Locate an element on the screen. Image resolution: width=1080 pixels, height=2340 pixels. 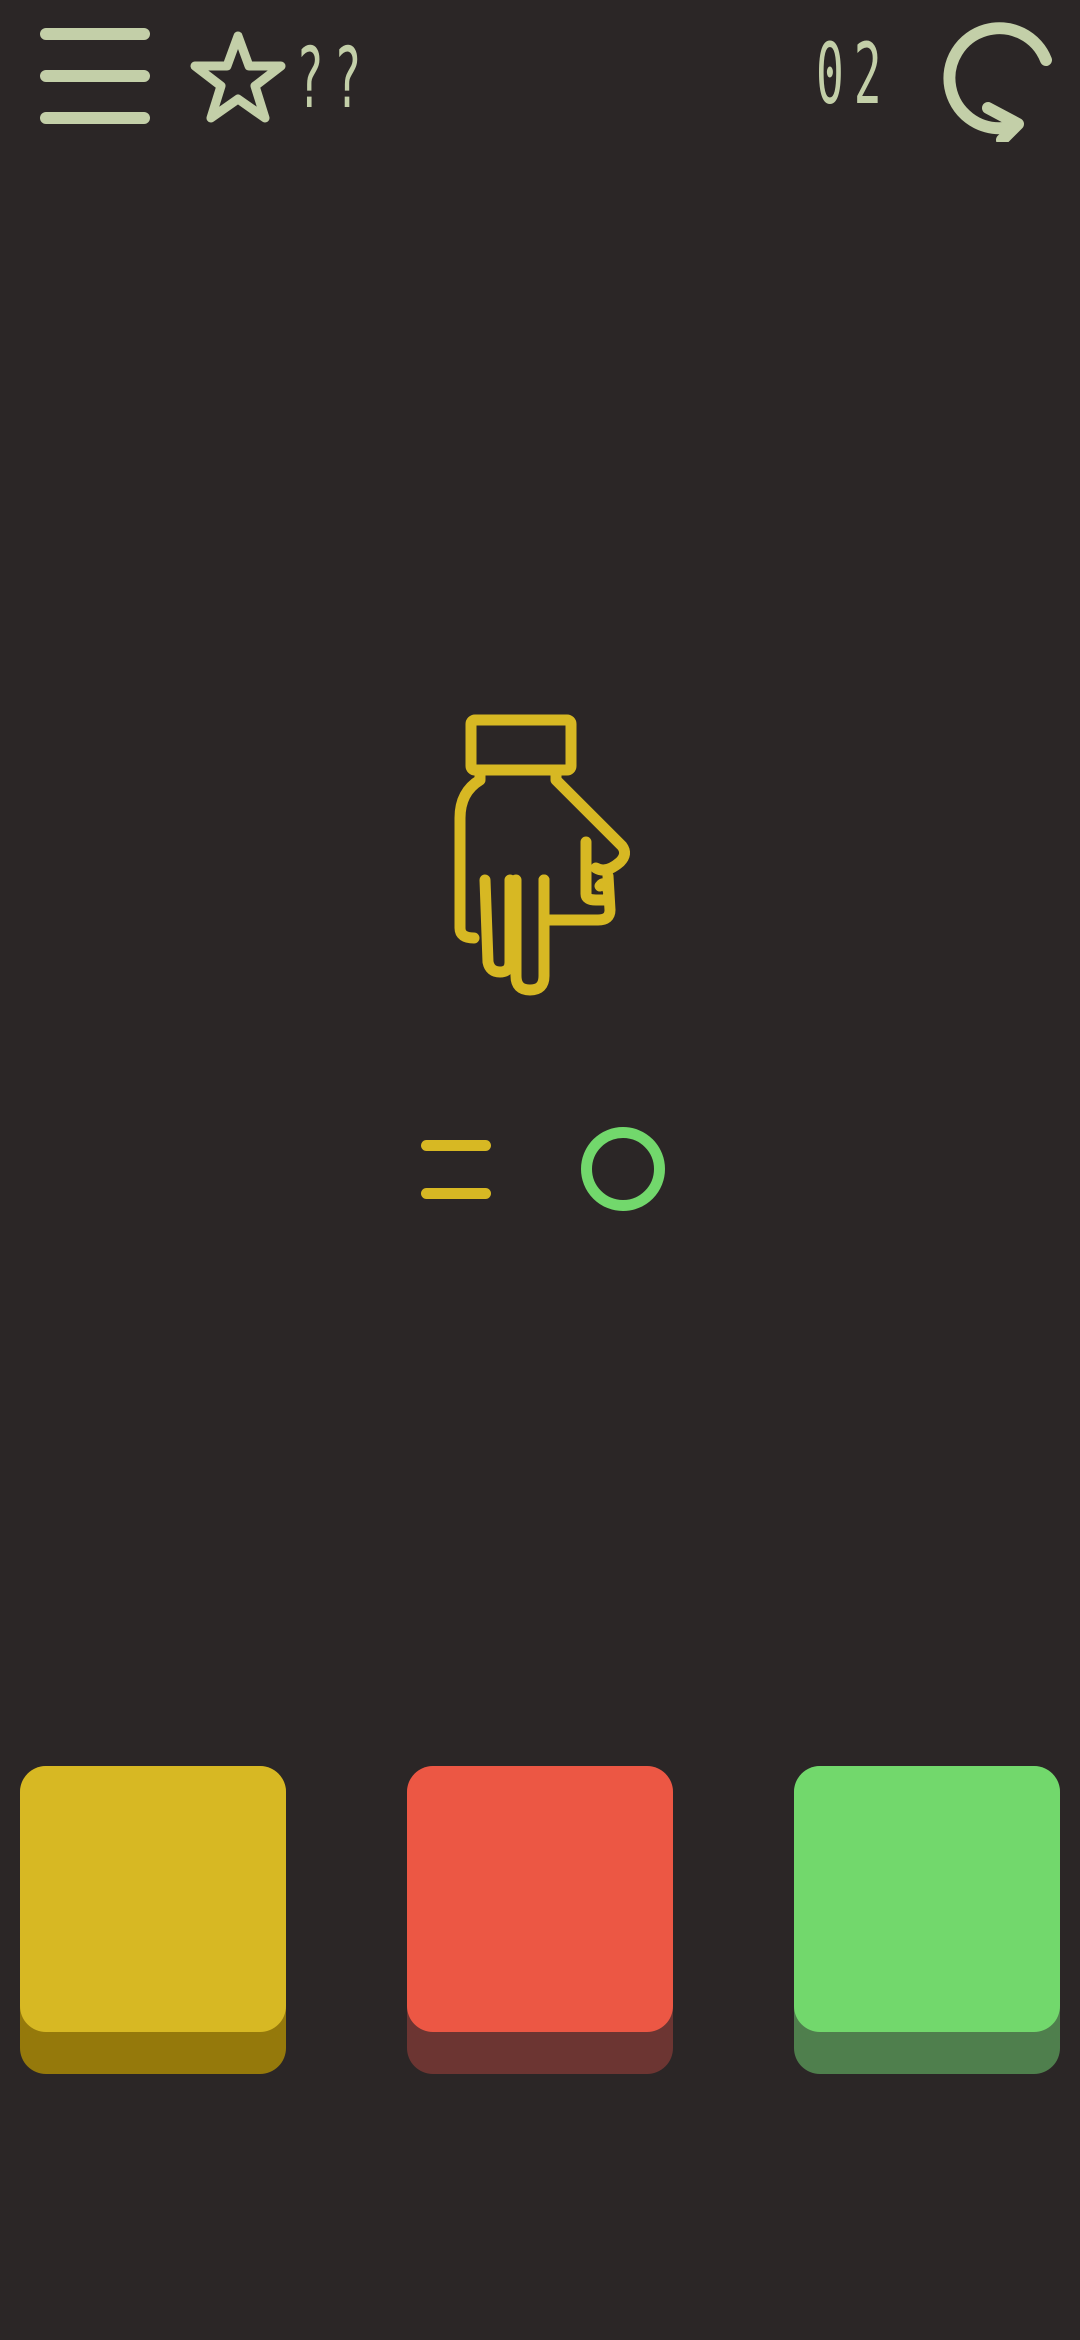
level-number: 02 is located at coordinates (854, 74).